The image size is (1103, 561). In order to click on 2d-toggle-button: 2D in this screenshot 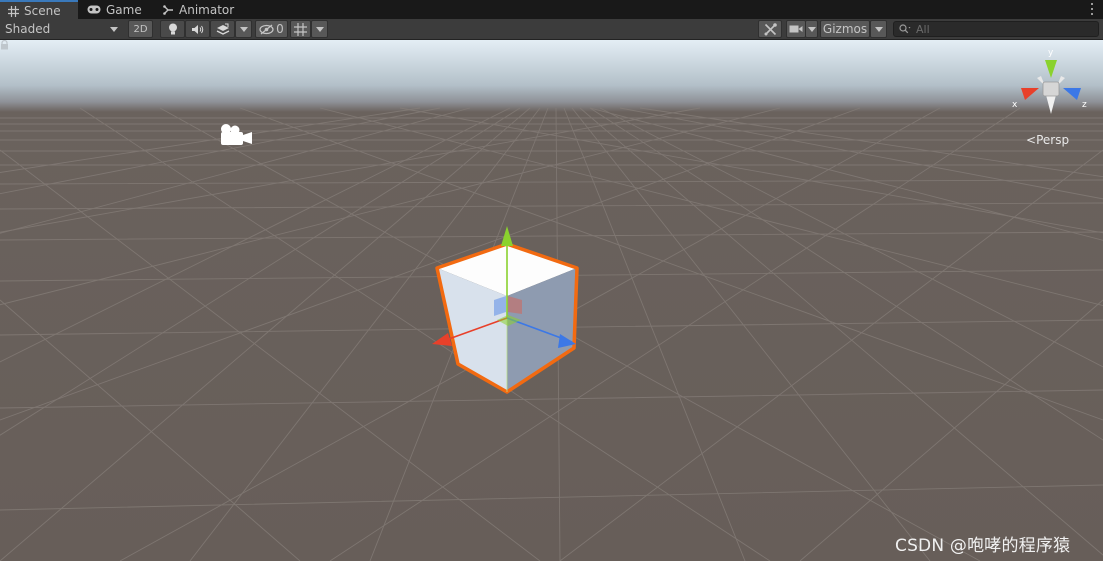, I will do `click(140, 29)`.